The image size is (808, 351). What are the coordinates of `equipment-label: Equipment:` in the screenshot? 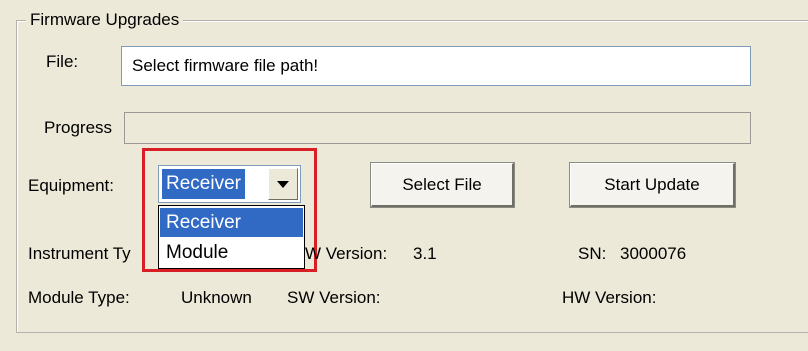 It's located at (71, 185).